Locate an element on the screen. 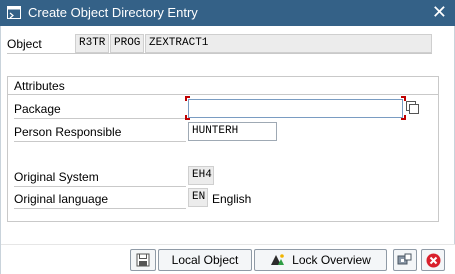 The width and height of the screenshot is (455, 274). save-icon is located at coordinates (143, 260).